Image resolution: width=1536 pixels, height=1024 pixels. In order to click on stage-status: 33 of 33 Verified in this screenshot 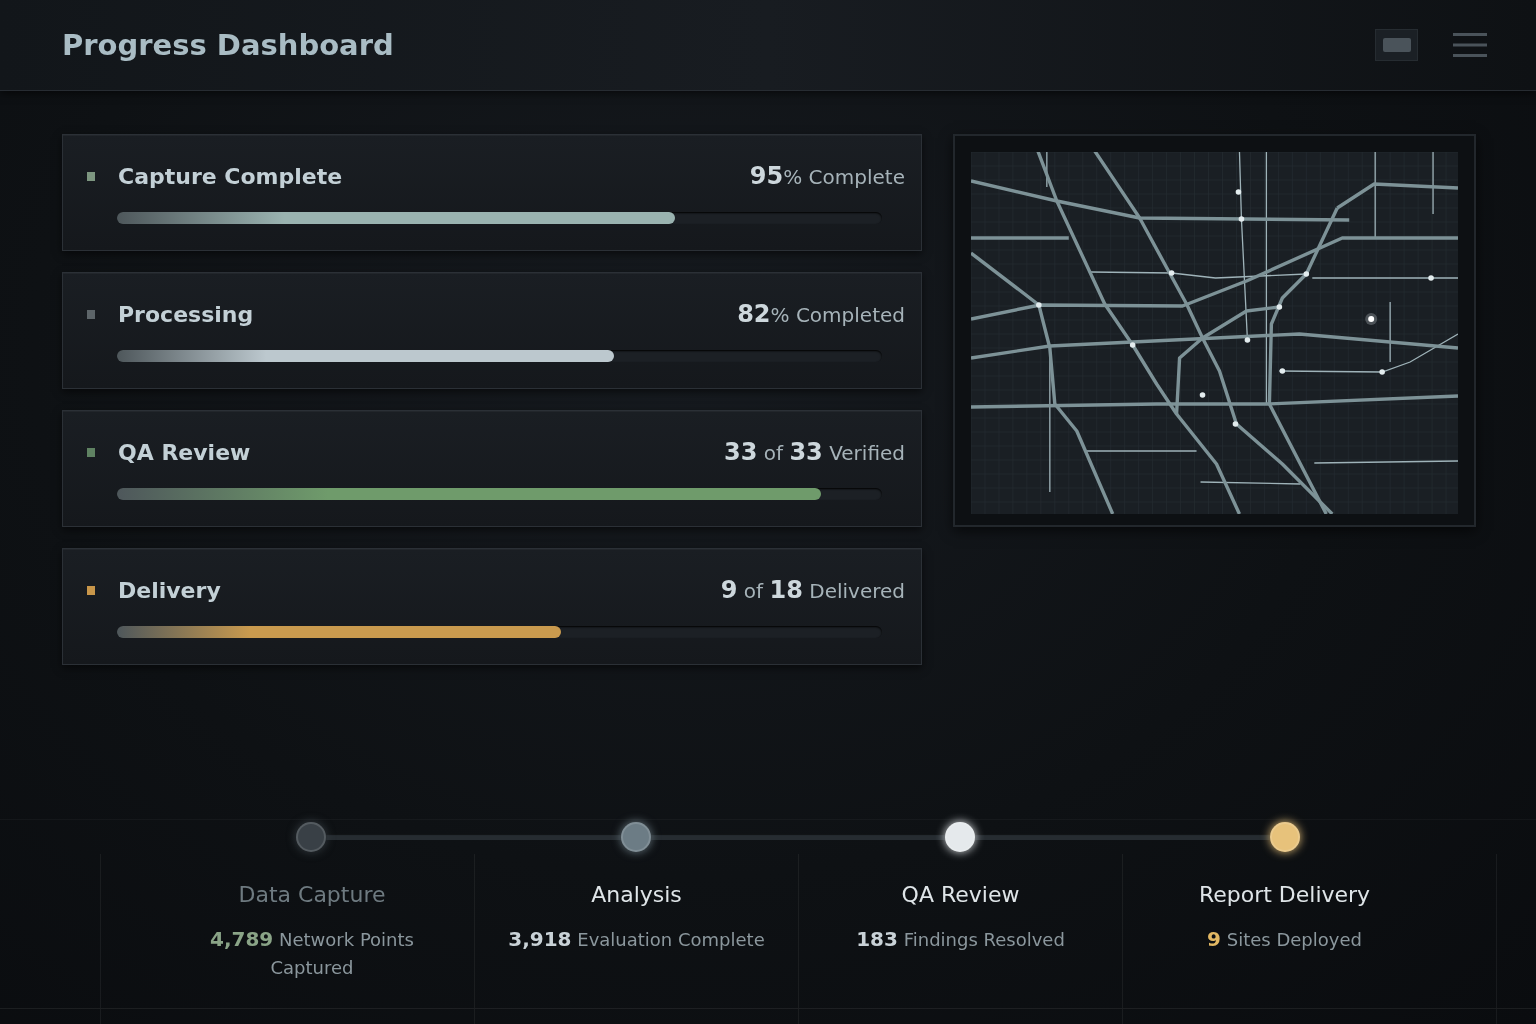, I will do `click(814, 452)`.